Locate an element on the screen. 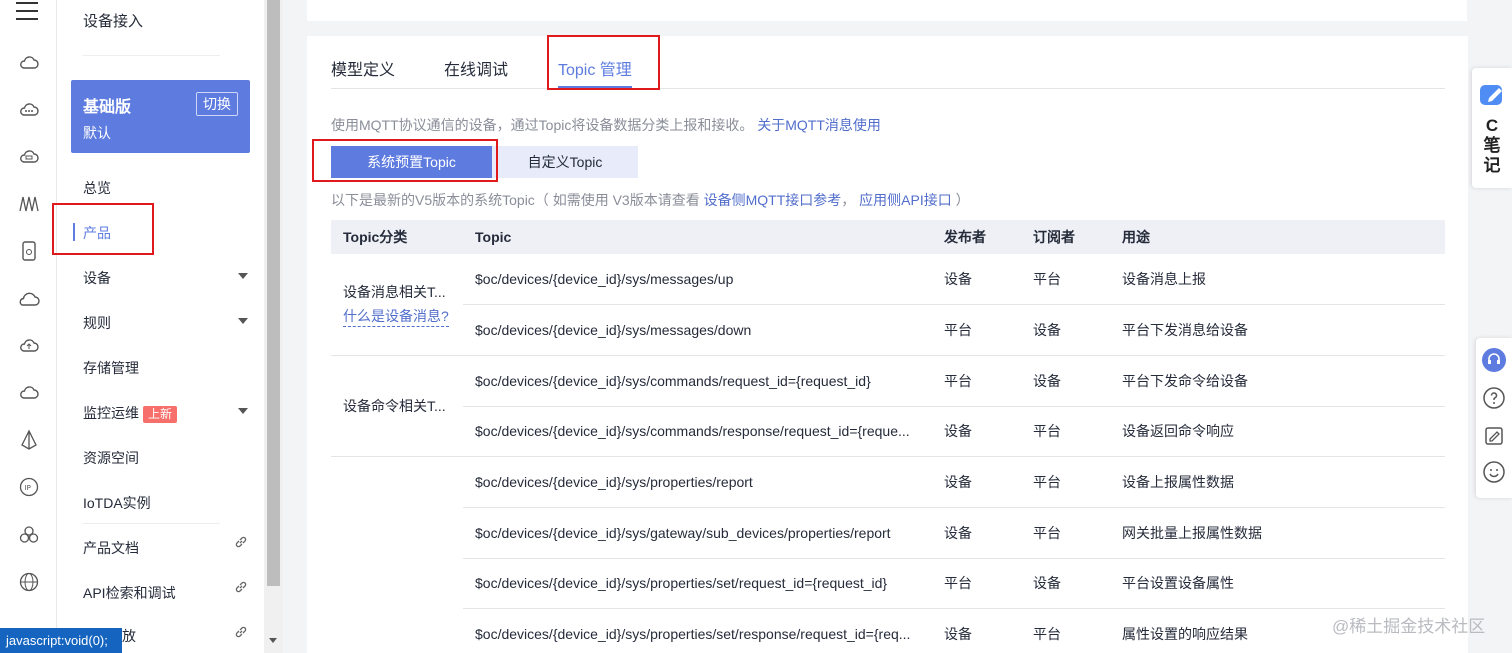 The width and height of the screenshot is (1512, 653). edition-card: 基础版 默认 切换 is located at coordinates (160, 116).